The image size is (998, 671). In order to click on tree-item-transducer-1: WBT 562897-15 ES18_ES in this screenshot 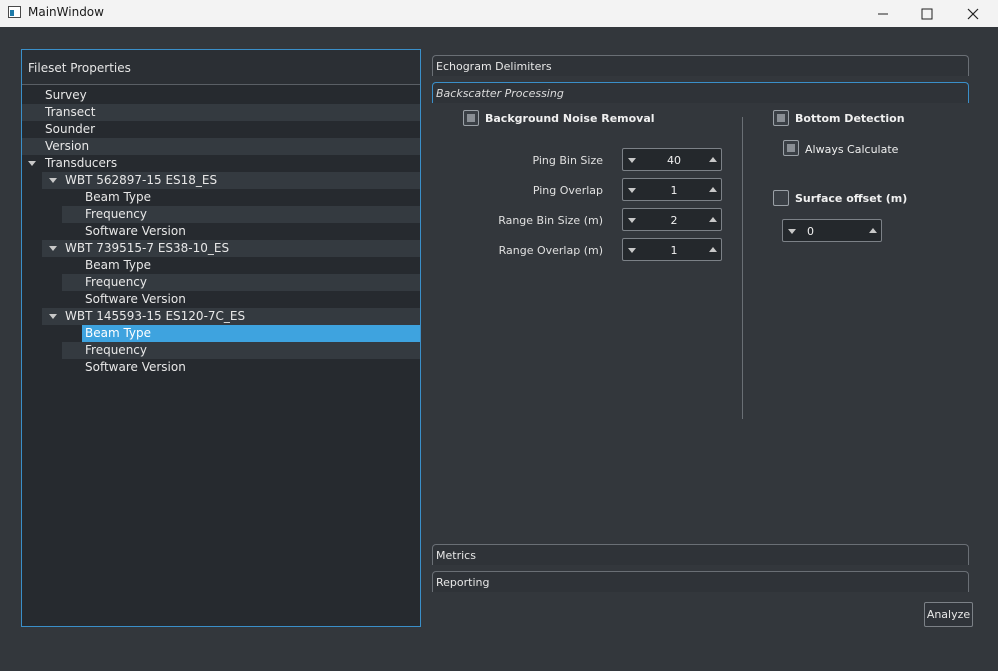, I will do `click(231, 180)`.